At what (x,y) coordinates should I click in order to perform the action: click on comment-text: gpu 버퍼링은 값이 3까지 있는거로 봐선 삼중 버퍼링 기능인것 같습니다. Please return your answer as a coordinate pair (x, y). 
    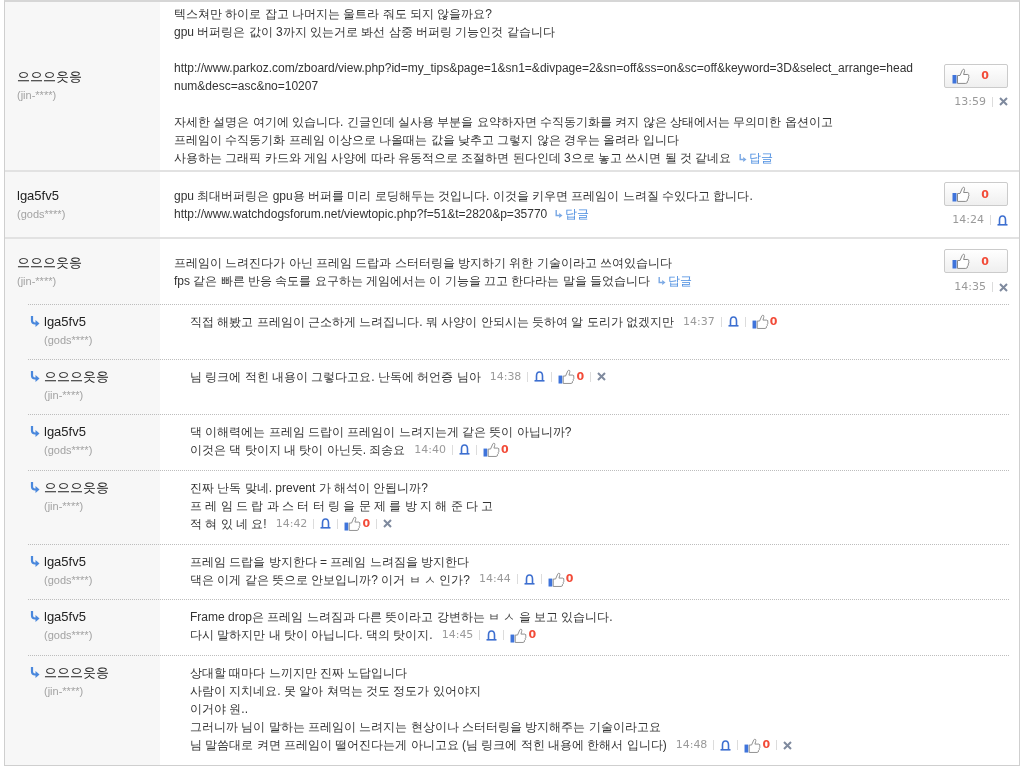
    Looking at the image, I should click on (364, 32).